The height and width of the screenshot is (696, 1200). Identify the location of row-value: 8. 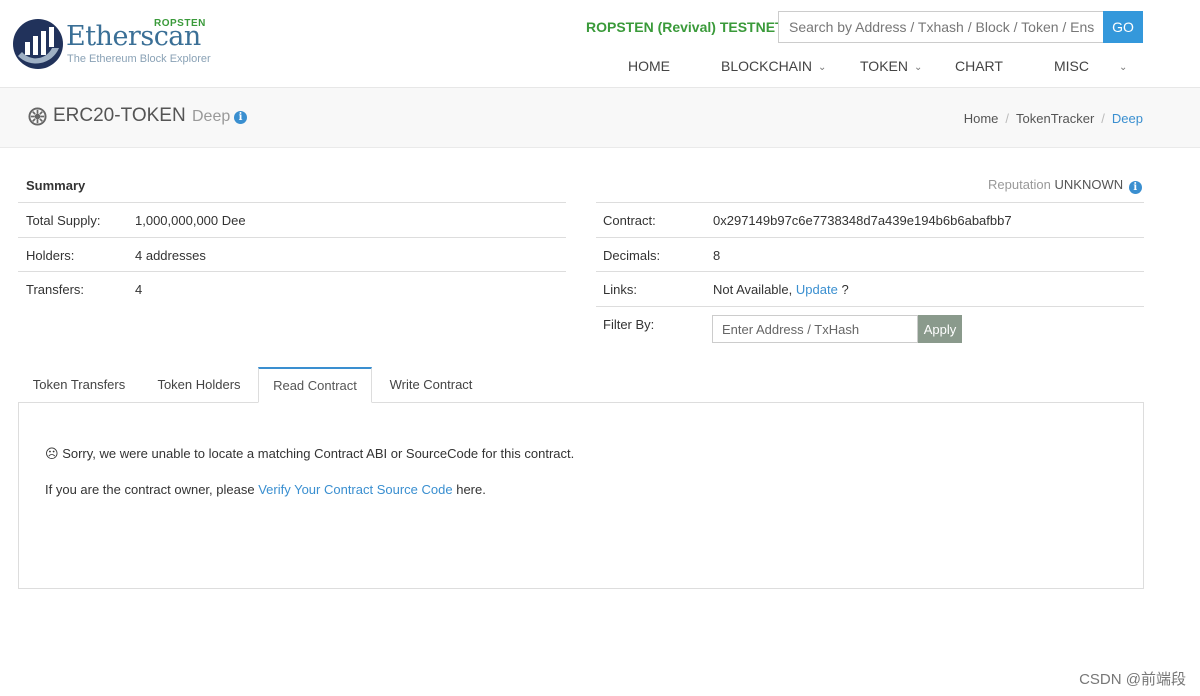
(717, 255).